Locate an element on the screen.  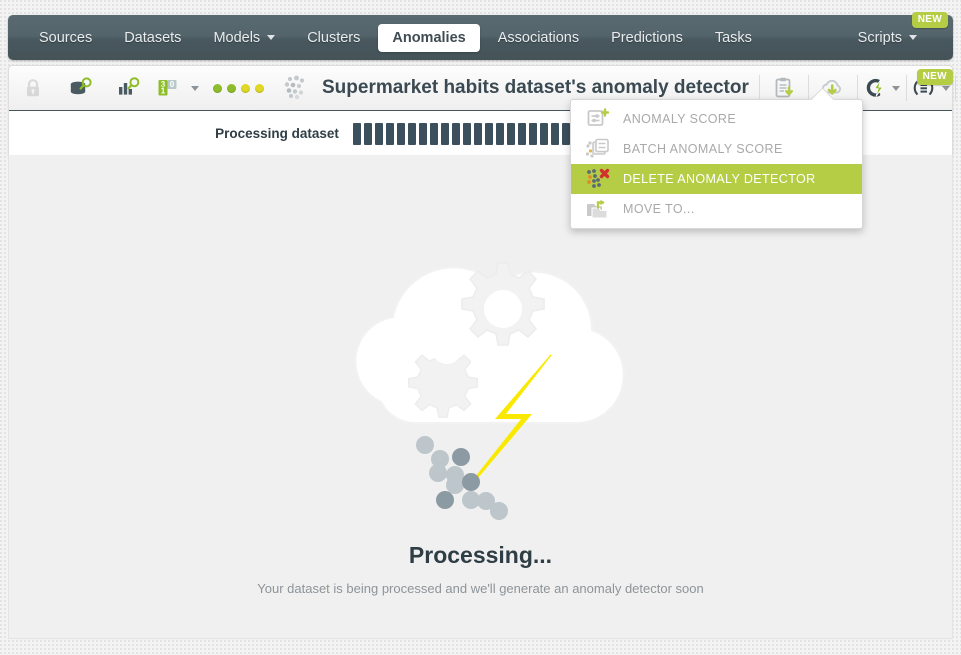
status-dots is located at coordinates (238, 88).